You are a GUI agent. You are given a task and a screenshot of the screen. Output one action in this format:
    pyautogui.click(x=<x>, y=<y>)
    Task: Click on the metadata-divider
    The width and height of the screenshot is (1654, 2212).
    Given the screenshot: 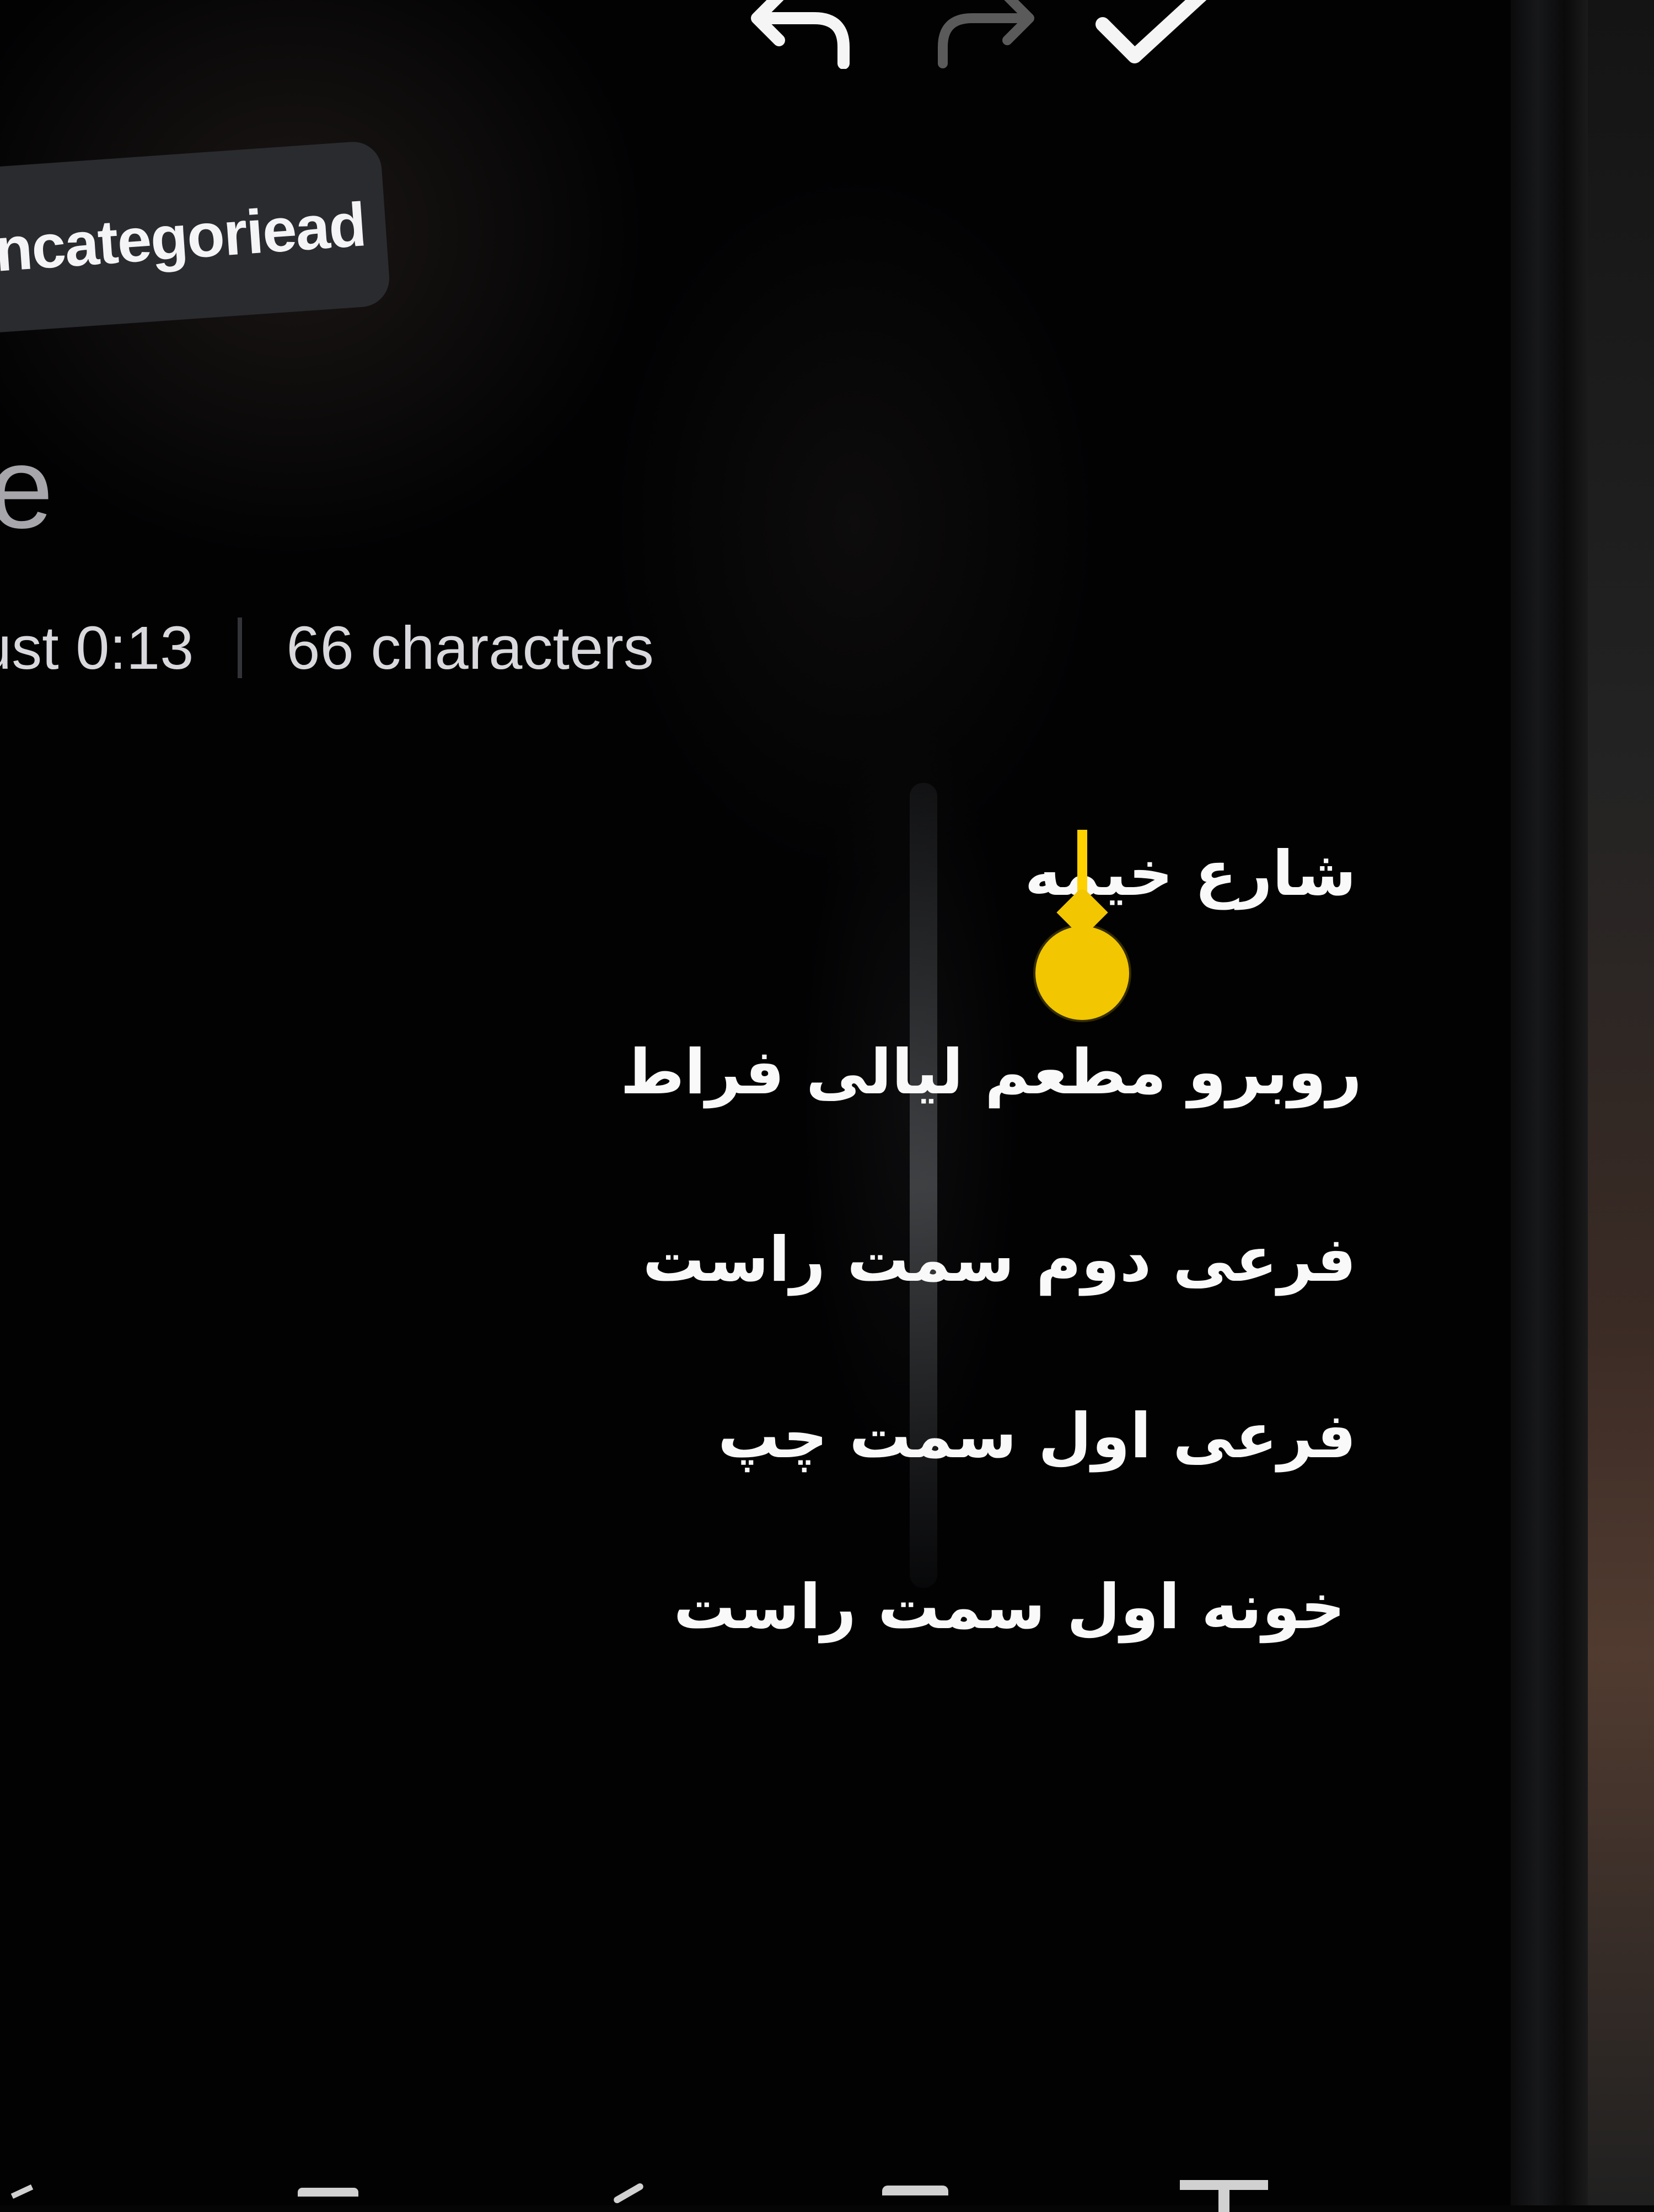 What is the action you would take?
    pyautogui.click(x=241, y=648)
    